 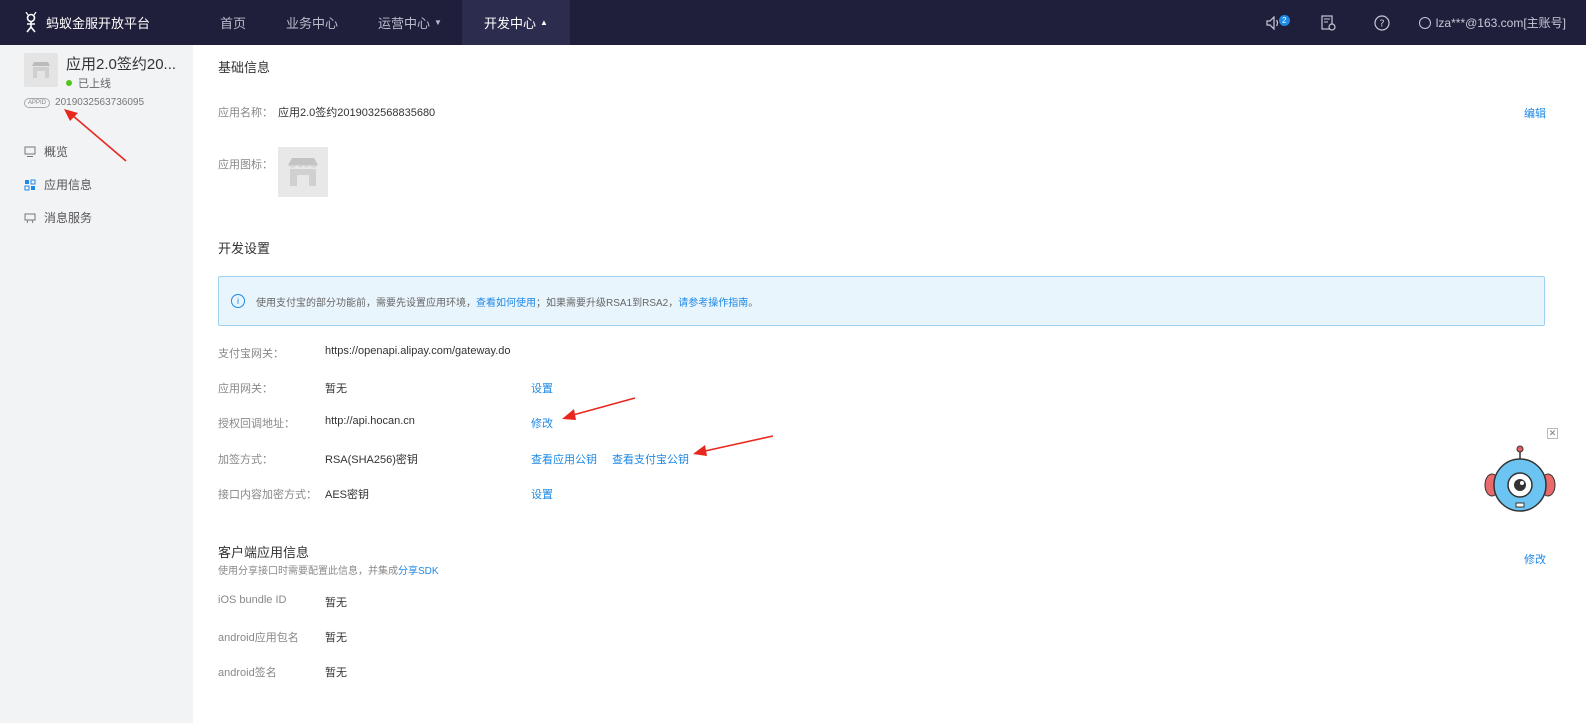 What do you see at coordinates (564, 459) in the screenshot?
I see `view-app-public-key-link: 查看应用公钥` at bounding box center [564, 459].